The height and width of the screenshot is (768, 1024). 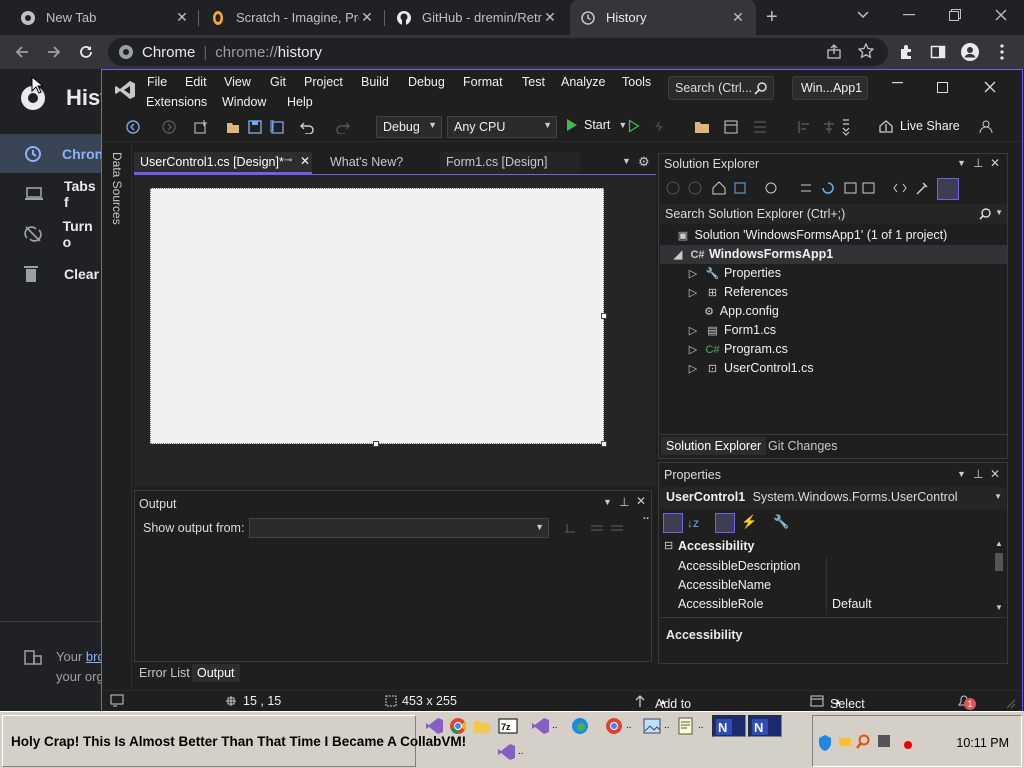 I want to click on undo-icon, so click(x=307, y=127).